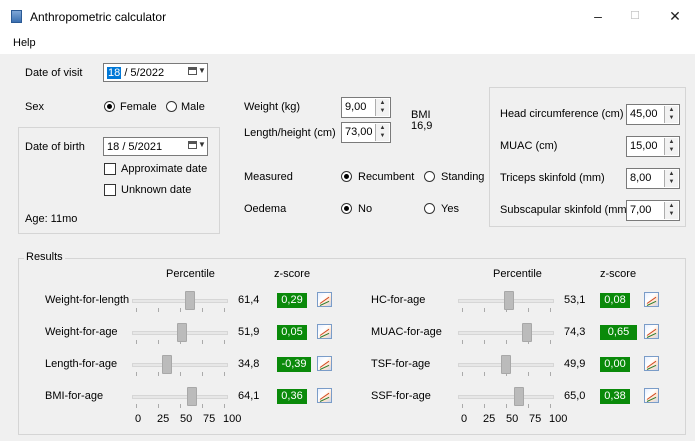 This screenshot has width=695, height=441. Describe the element at coordinates (55, 147) in the screenshot. I see `date-of-birth-label: Date of birth` at that location.